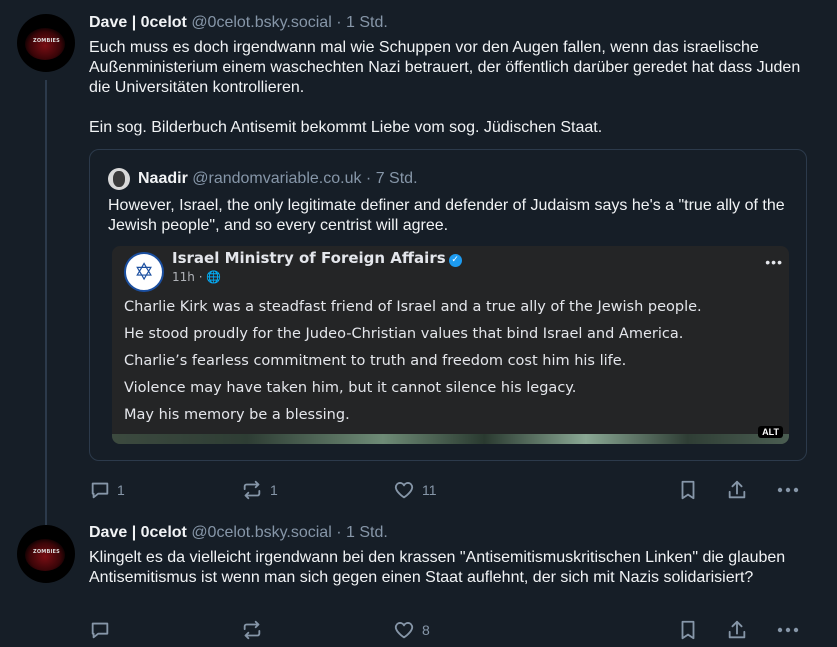  Describe the element at coordinates (237, 415) in the screenshot. I see `embed-line: May his memory be a blessing.` at that location.